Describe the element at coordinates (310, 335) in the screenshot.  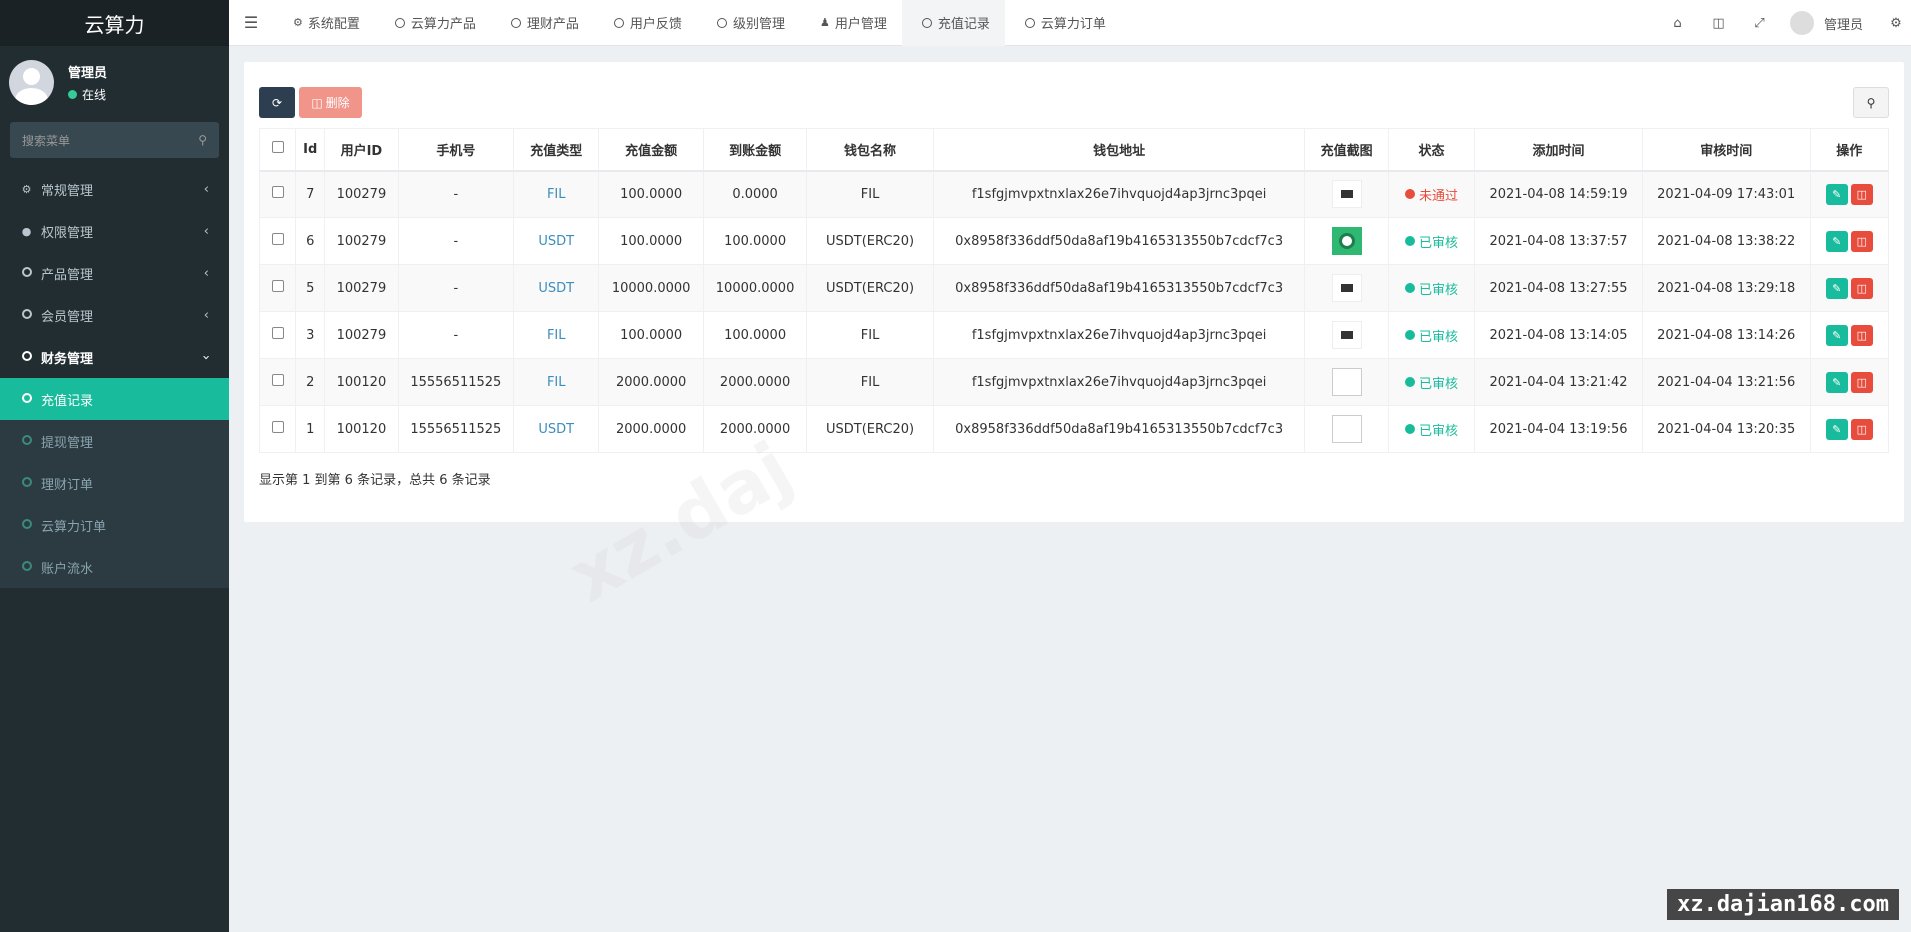
I see `cell-id: 3` at that location.